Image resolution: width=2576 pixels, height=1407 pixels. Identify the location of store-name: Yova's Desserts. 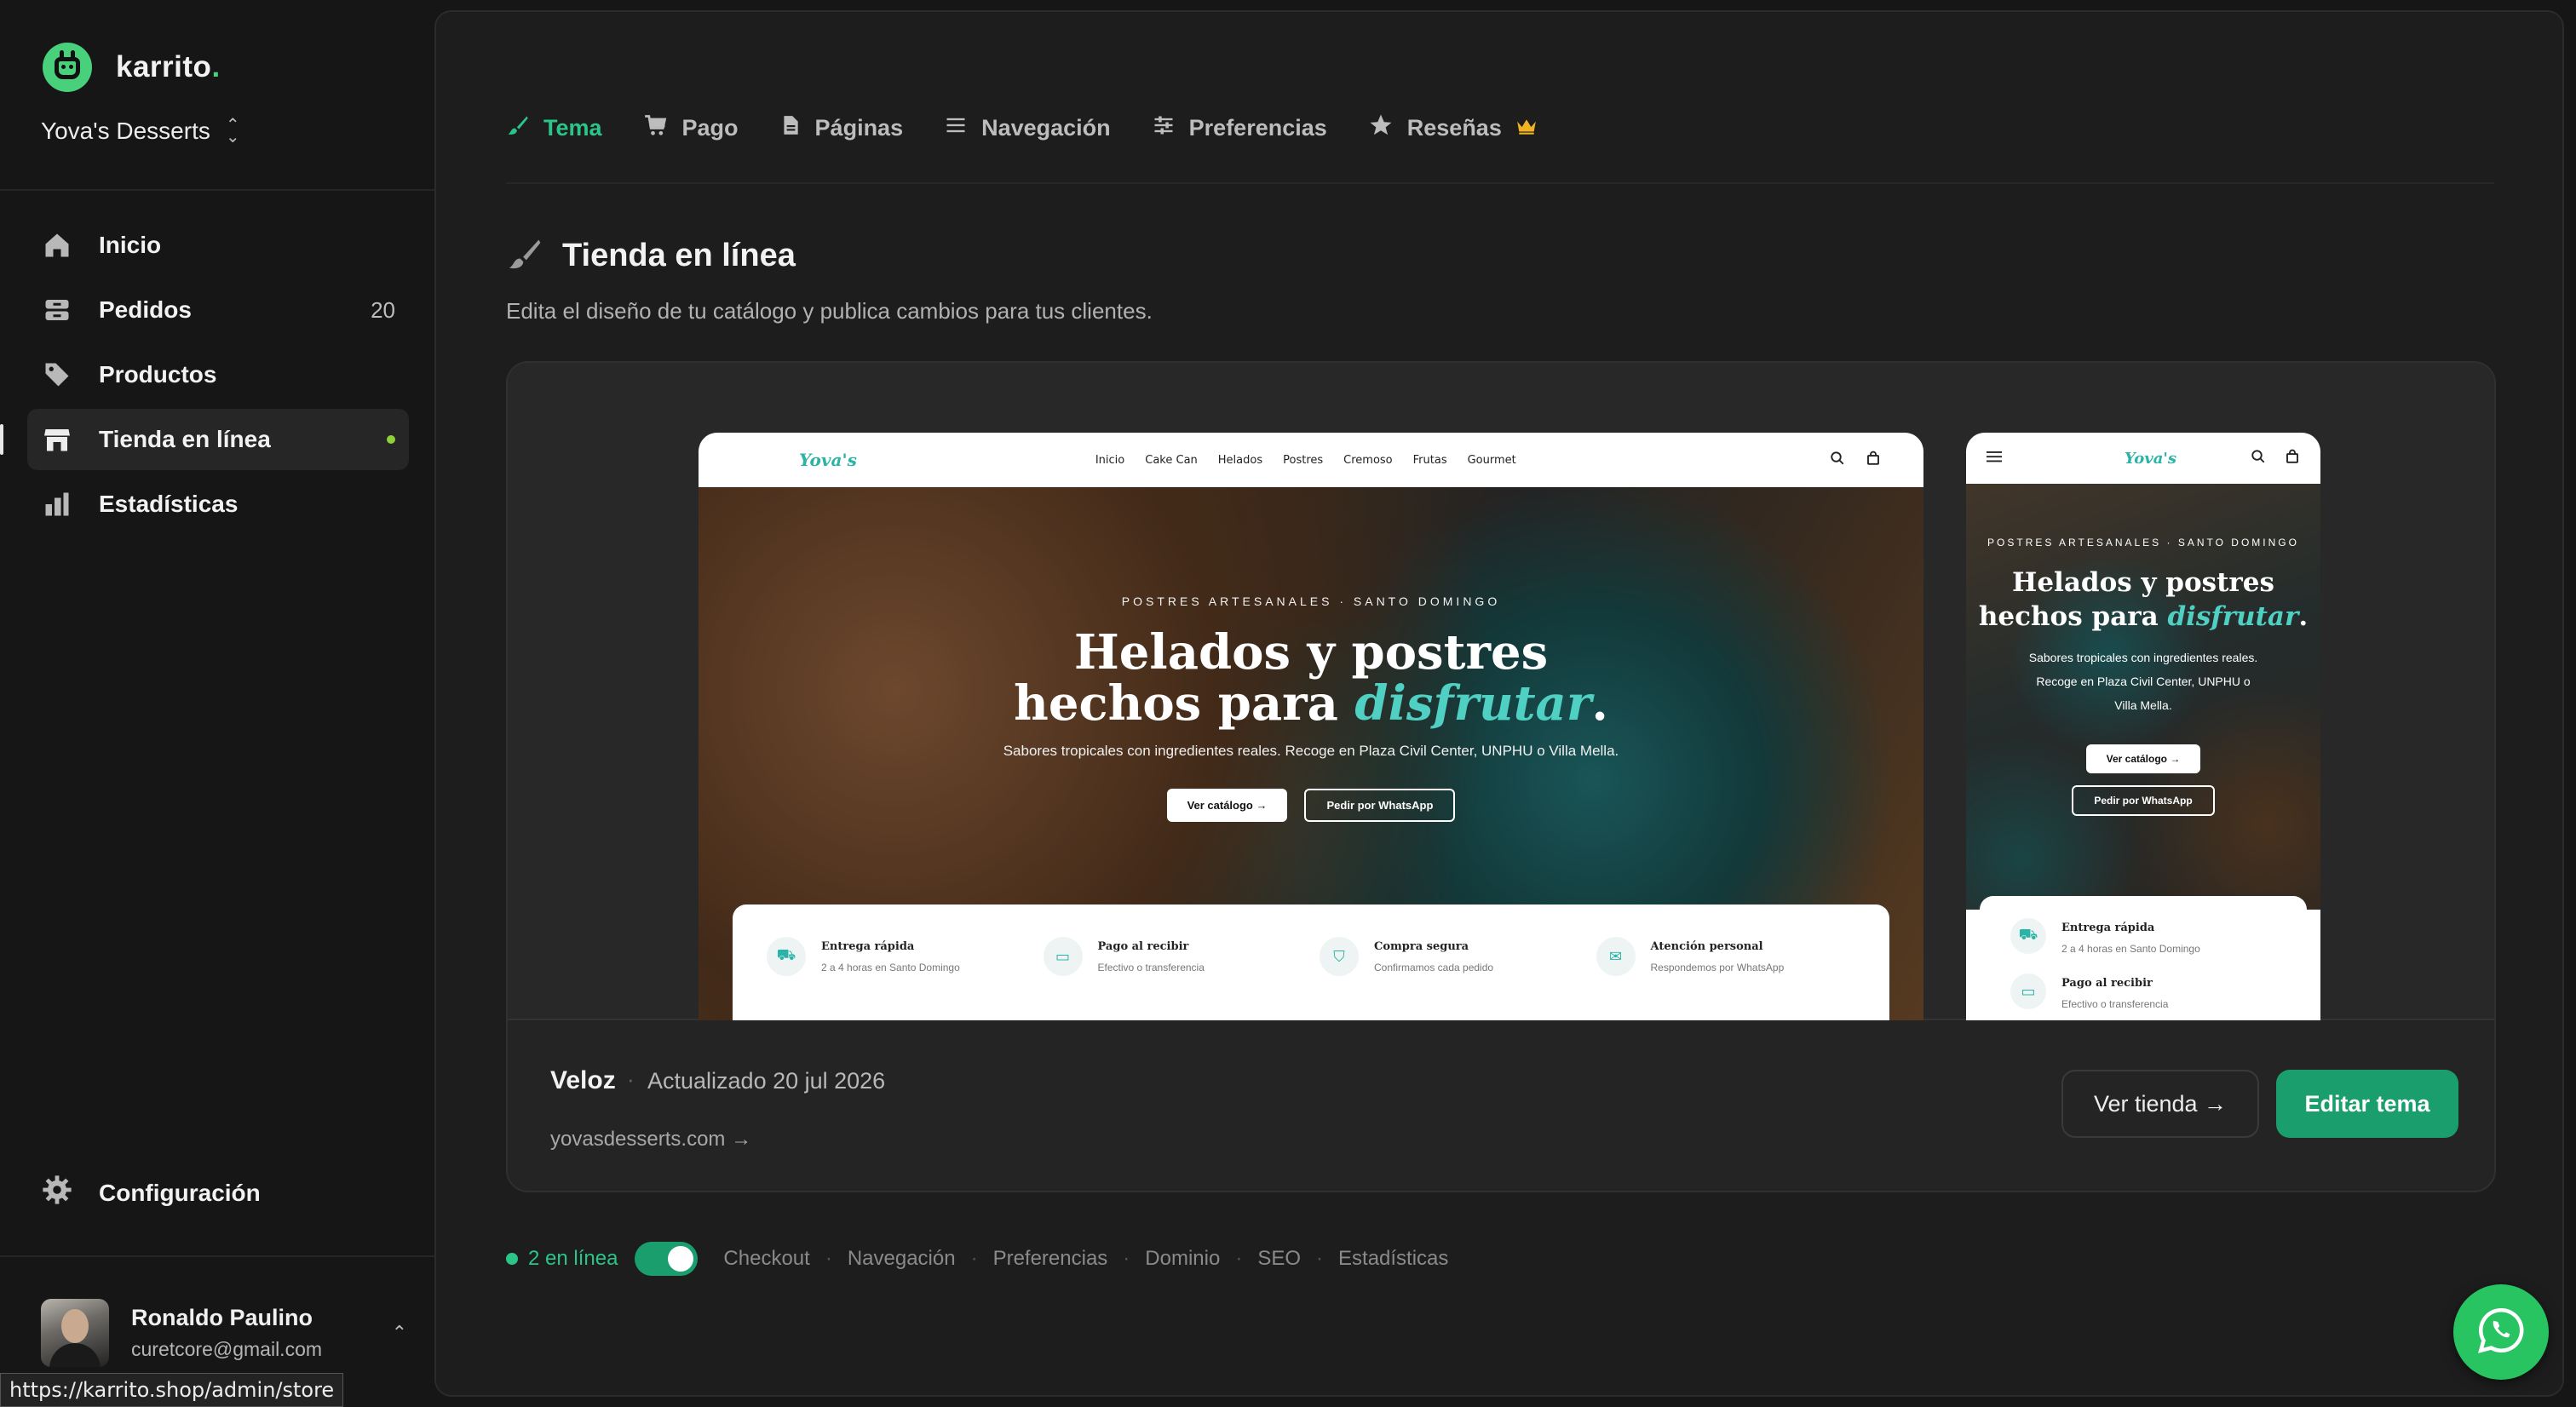
(126, 131).